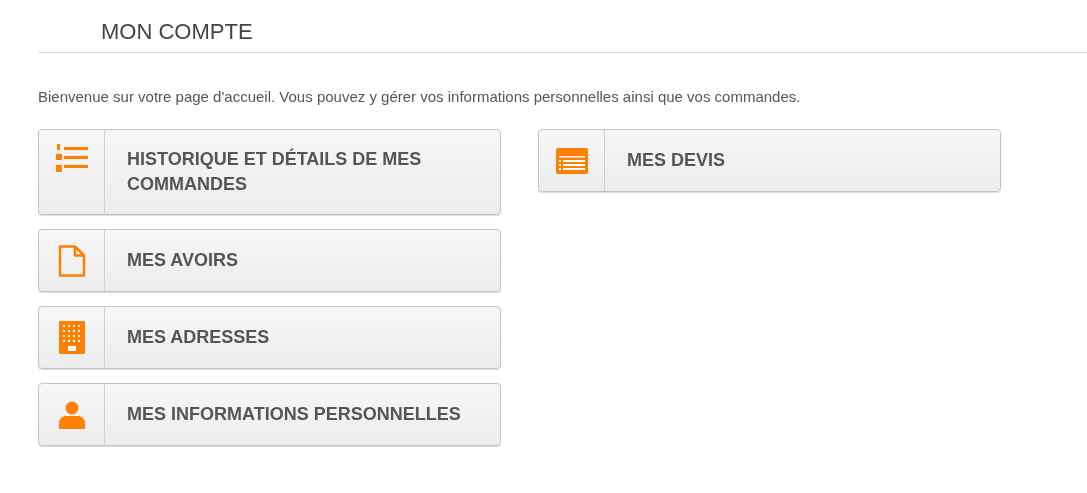 The image size is (1087, 493). What do you see at coordinates (177, 32) in the screenshot?
I see `page-title: MON COMPTE` at bounding box center [177, 32].